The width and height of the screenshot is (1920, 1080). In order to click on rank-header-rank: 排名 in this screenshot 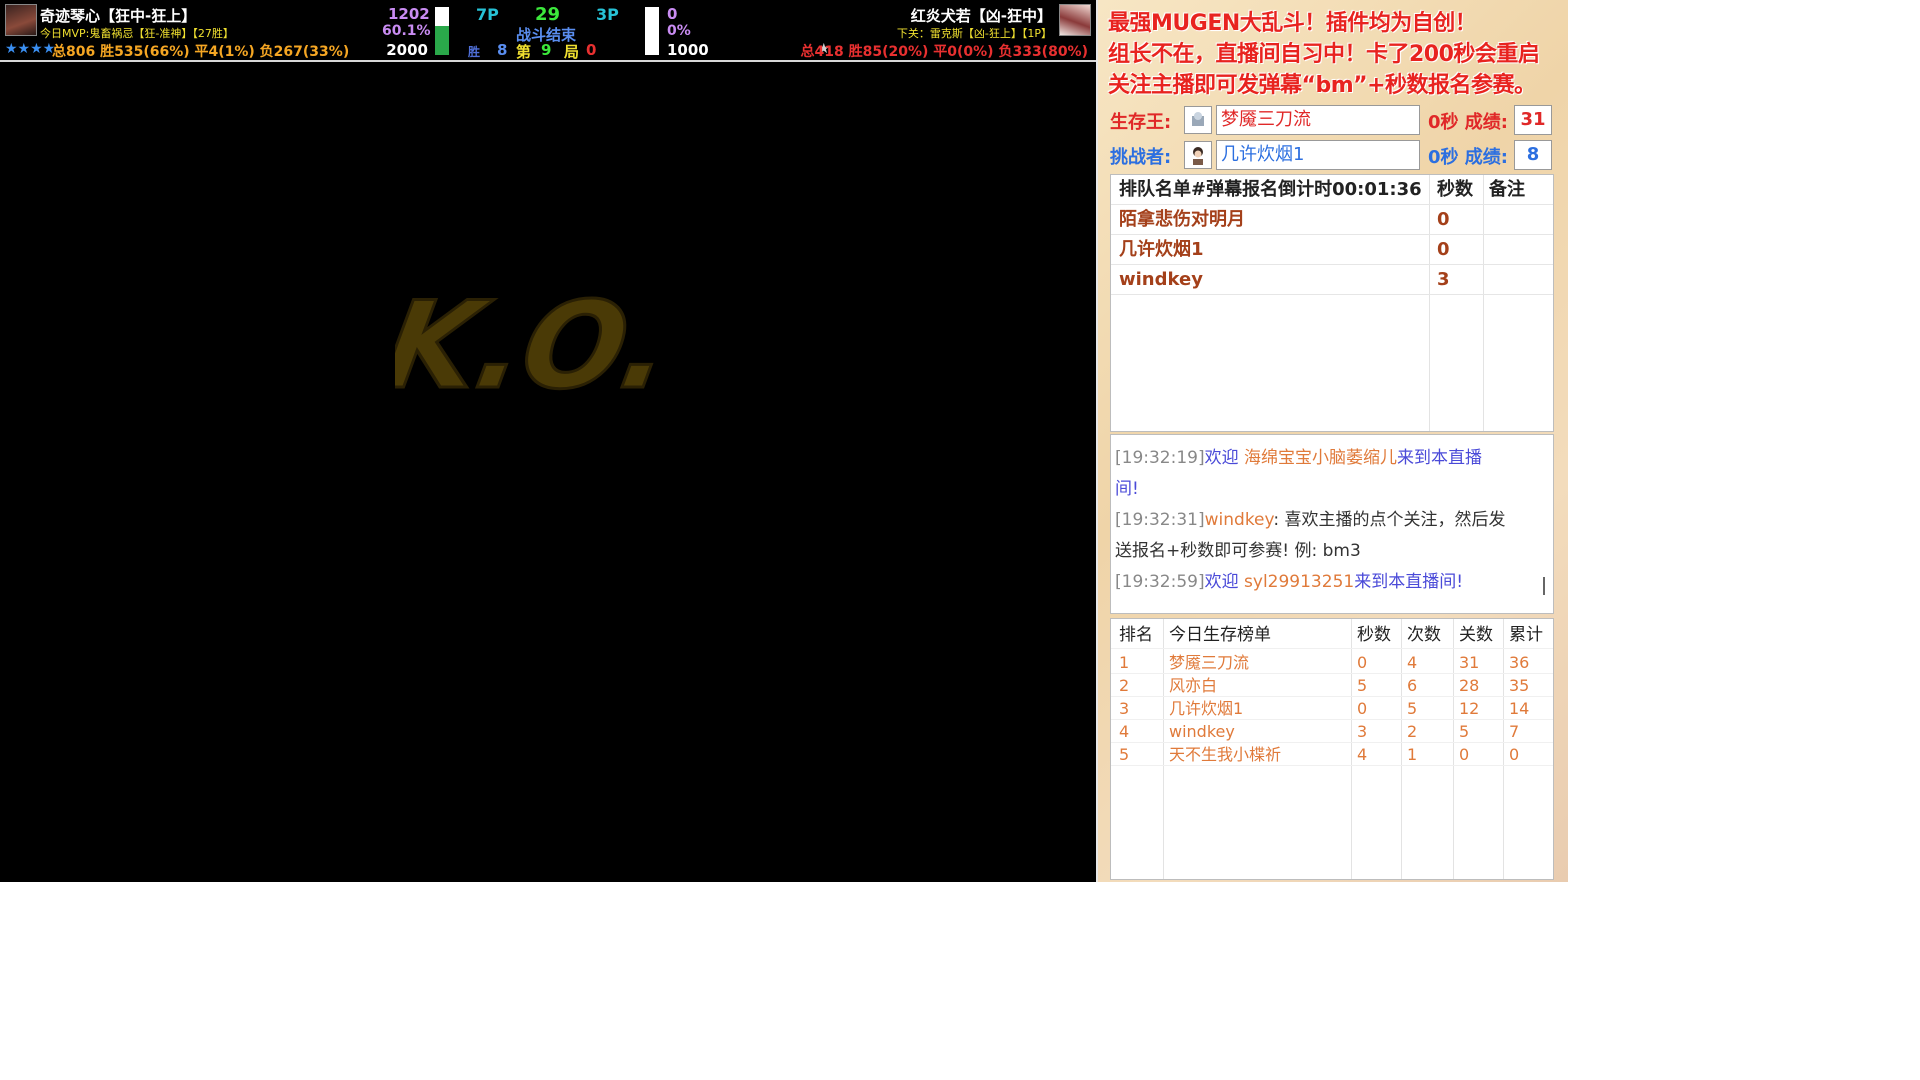, I will do `click(1136, 635)`.